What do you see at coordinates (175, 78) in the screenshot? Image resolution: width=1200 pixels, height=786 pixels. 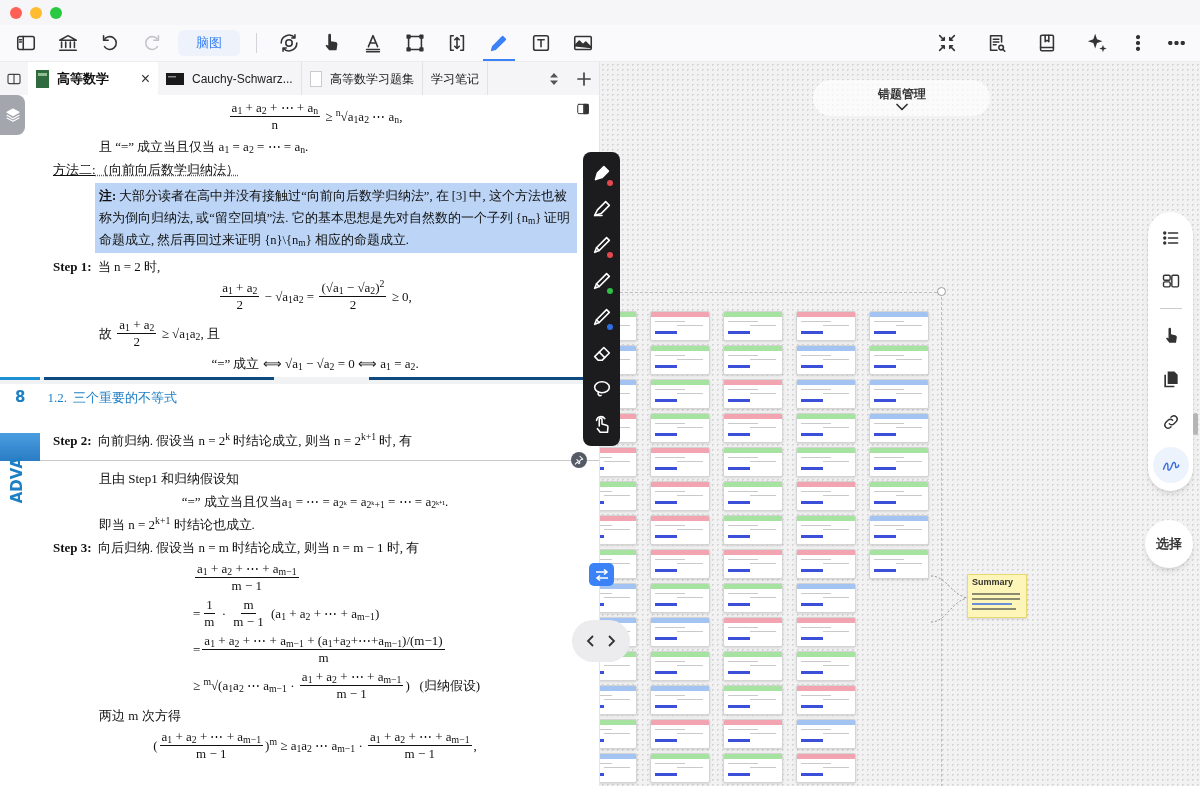 I see `dark-page-thumbnail` at bounding box center [175, 78].